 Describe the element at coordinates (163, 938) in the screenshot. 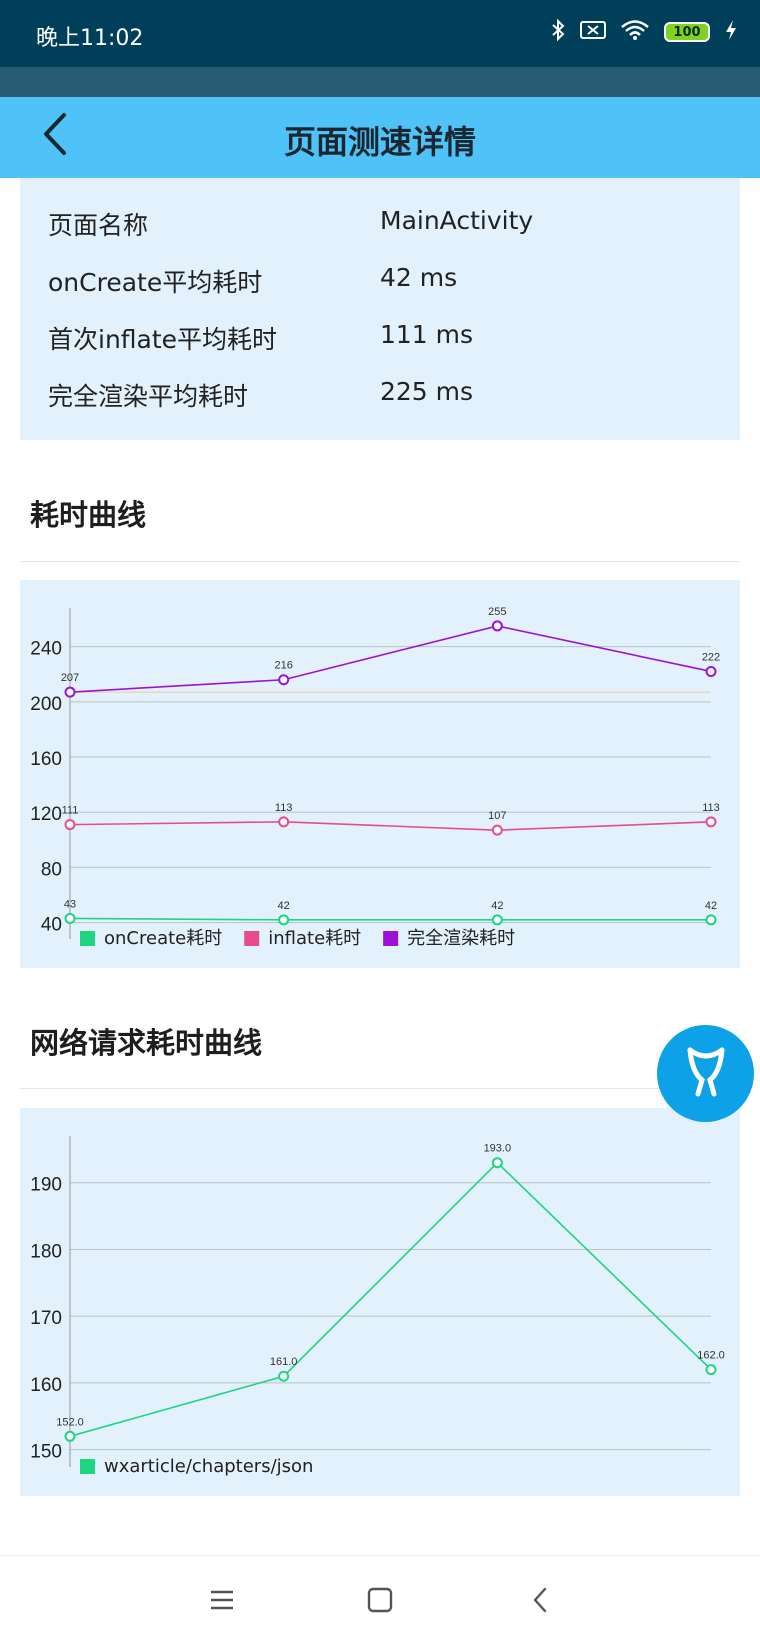

I see `legend-label: onCreate耗时` at that location.